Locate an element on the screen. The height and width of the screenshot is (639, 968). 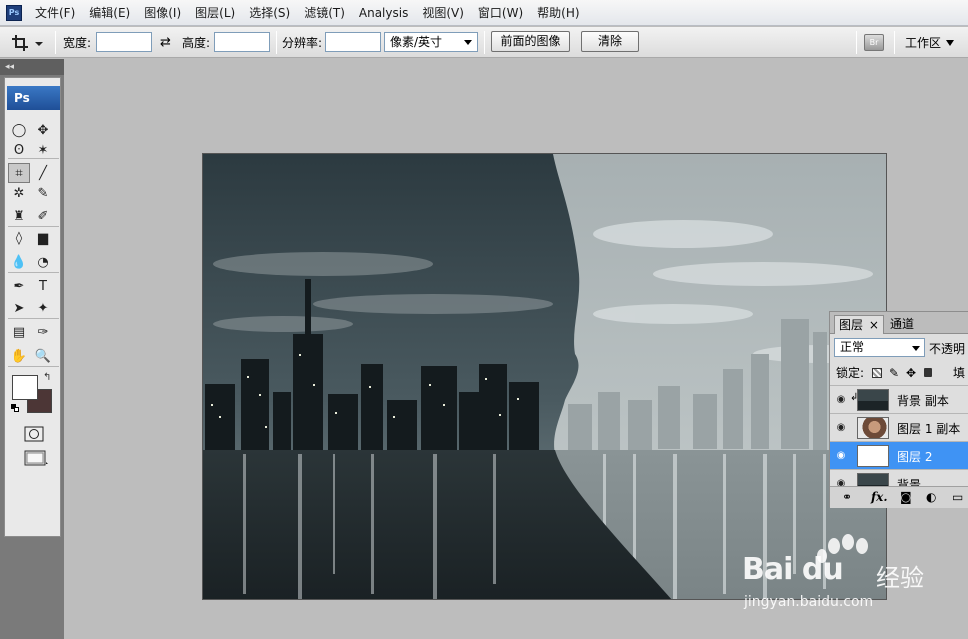
front-image-button: 前面的图像 is located at coordinates (530, 41).